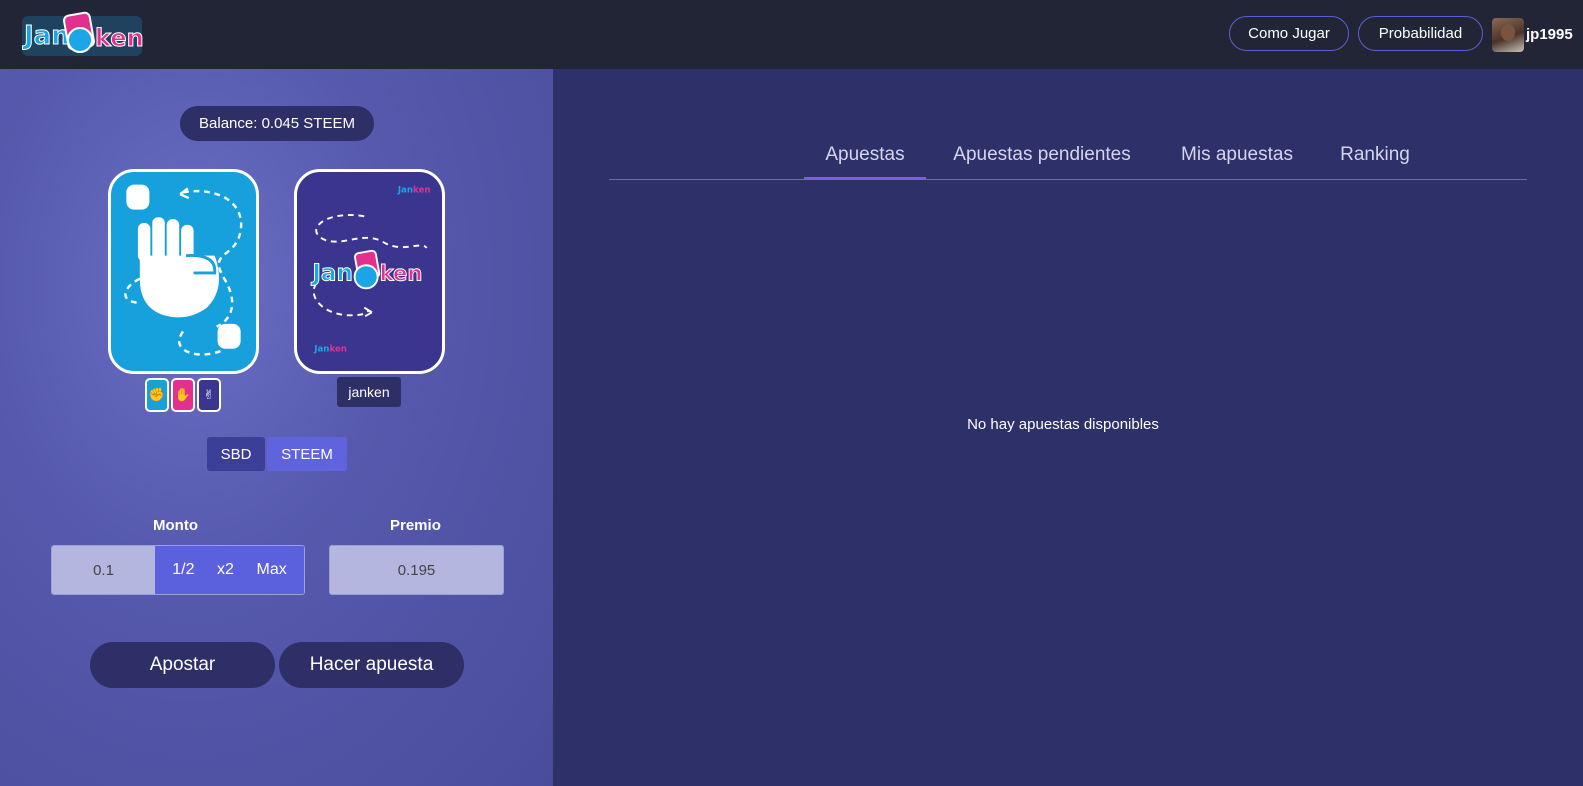  I want to click on janken-logo: Jan ken, so click(85, 36).